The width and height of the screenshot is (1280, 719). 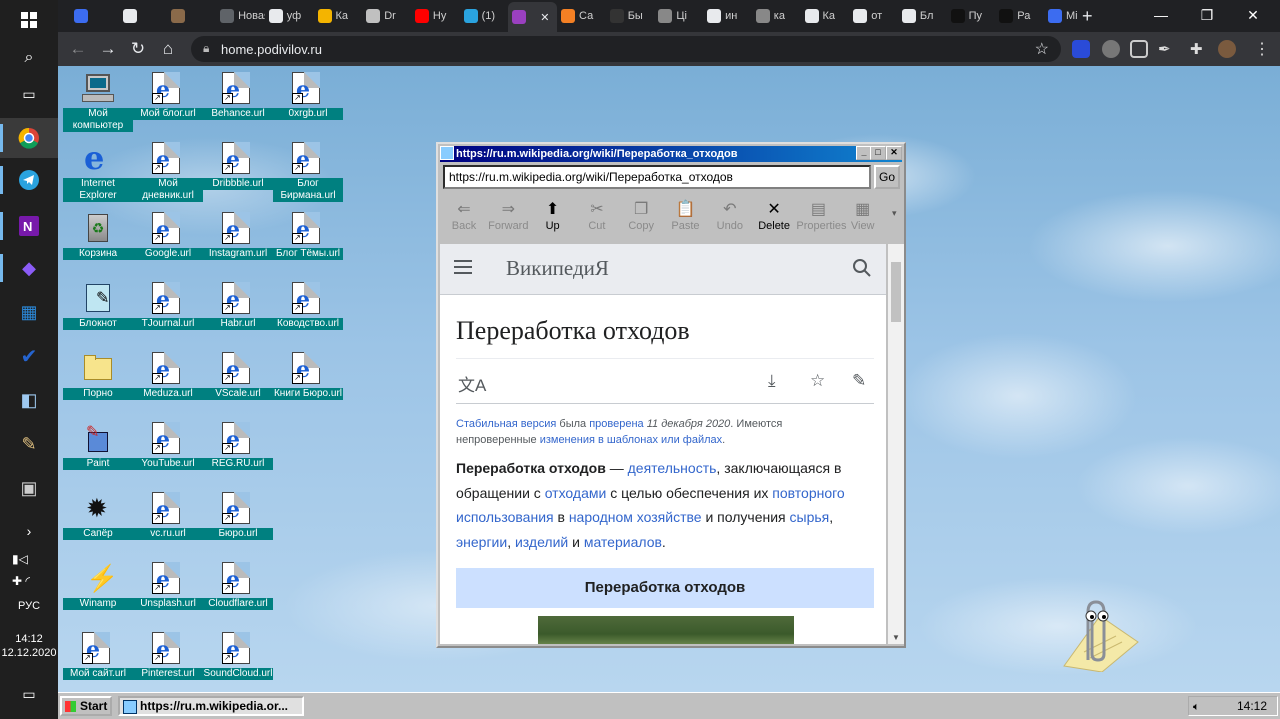 What do you see at coordinates (86, 706) in the screenshot?
I see `start-button: Start` at bounding box center [86, 706].